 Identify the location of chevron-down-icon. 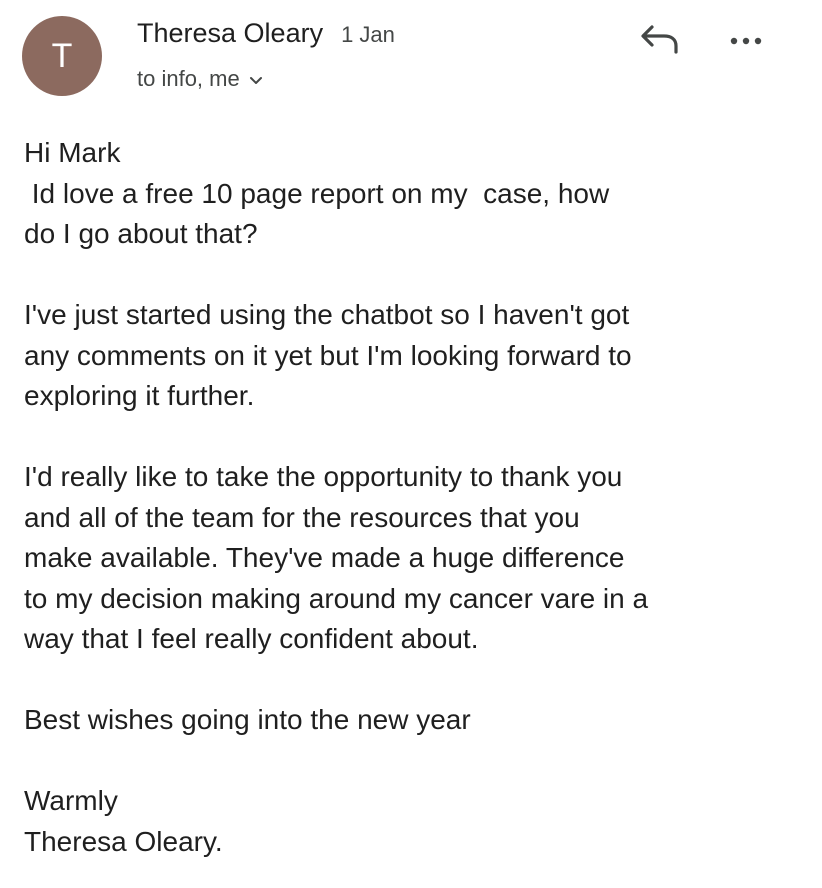
(255, 80).